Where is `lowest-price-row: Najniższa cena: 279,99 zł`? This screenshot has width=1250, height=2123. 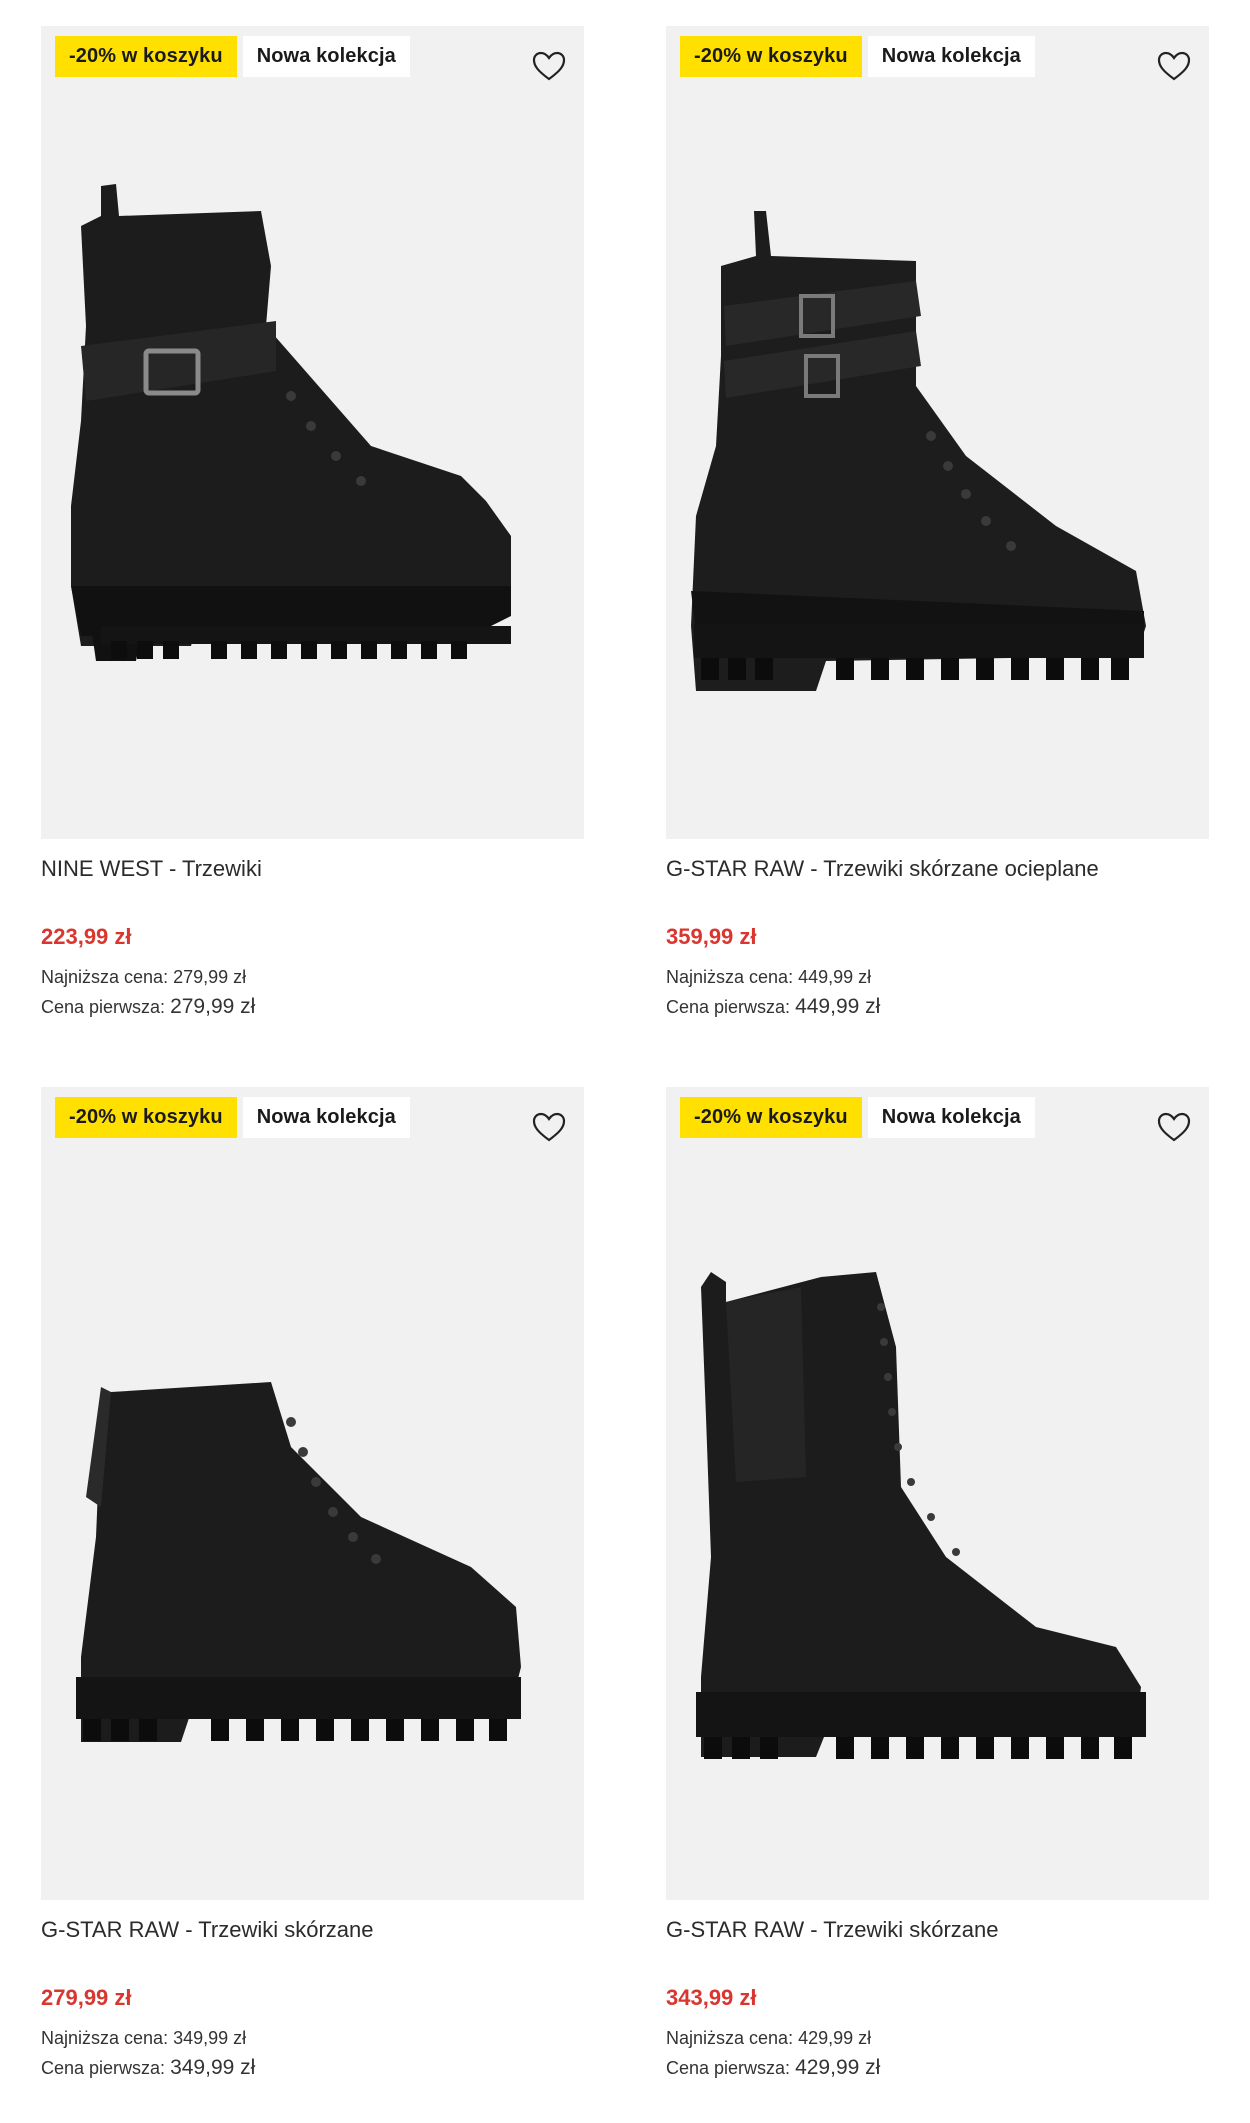
lowest-price-row: Najniższa cena: 279,99 zł is located at coordinates (312, 977).